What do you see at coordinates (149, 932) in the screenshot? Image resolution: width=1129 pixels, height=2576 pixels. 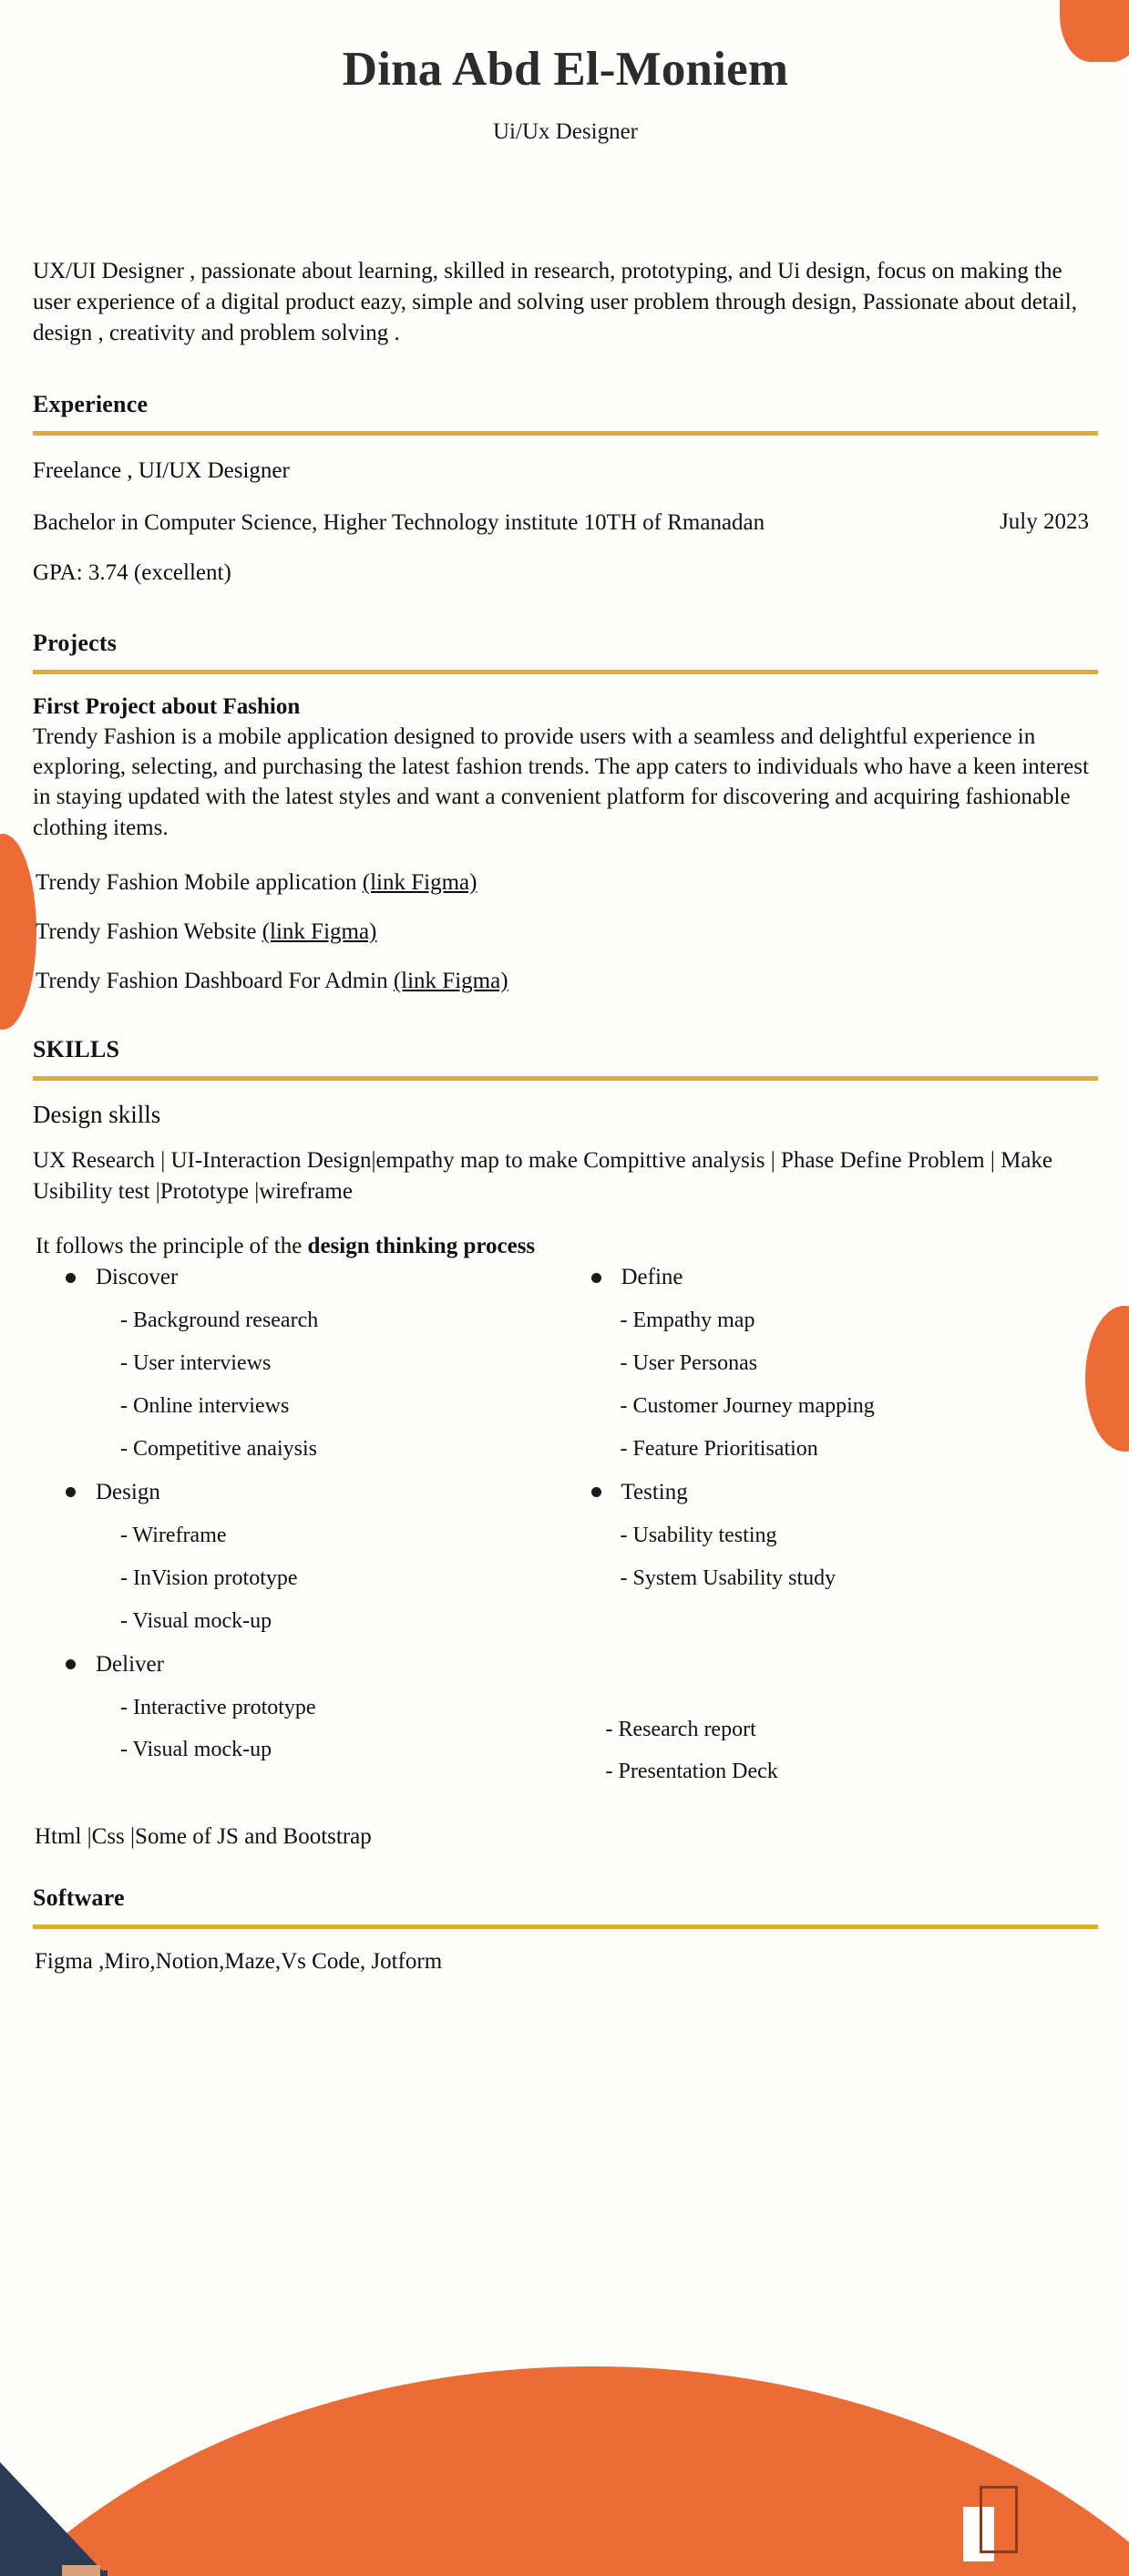 I see `project-link-label: Trendy Fashion Website` at bounding box center [149, 932].